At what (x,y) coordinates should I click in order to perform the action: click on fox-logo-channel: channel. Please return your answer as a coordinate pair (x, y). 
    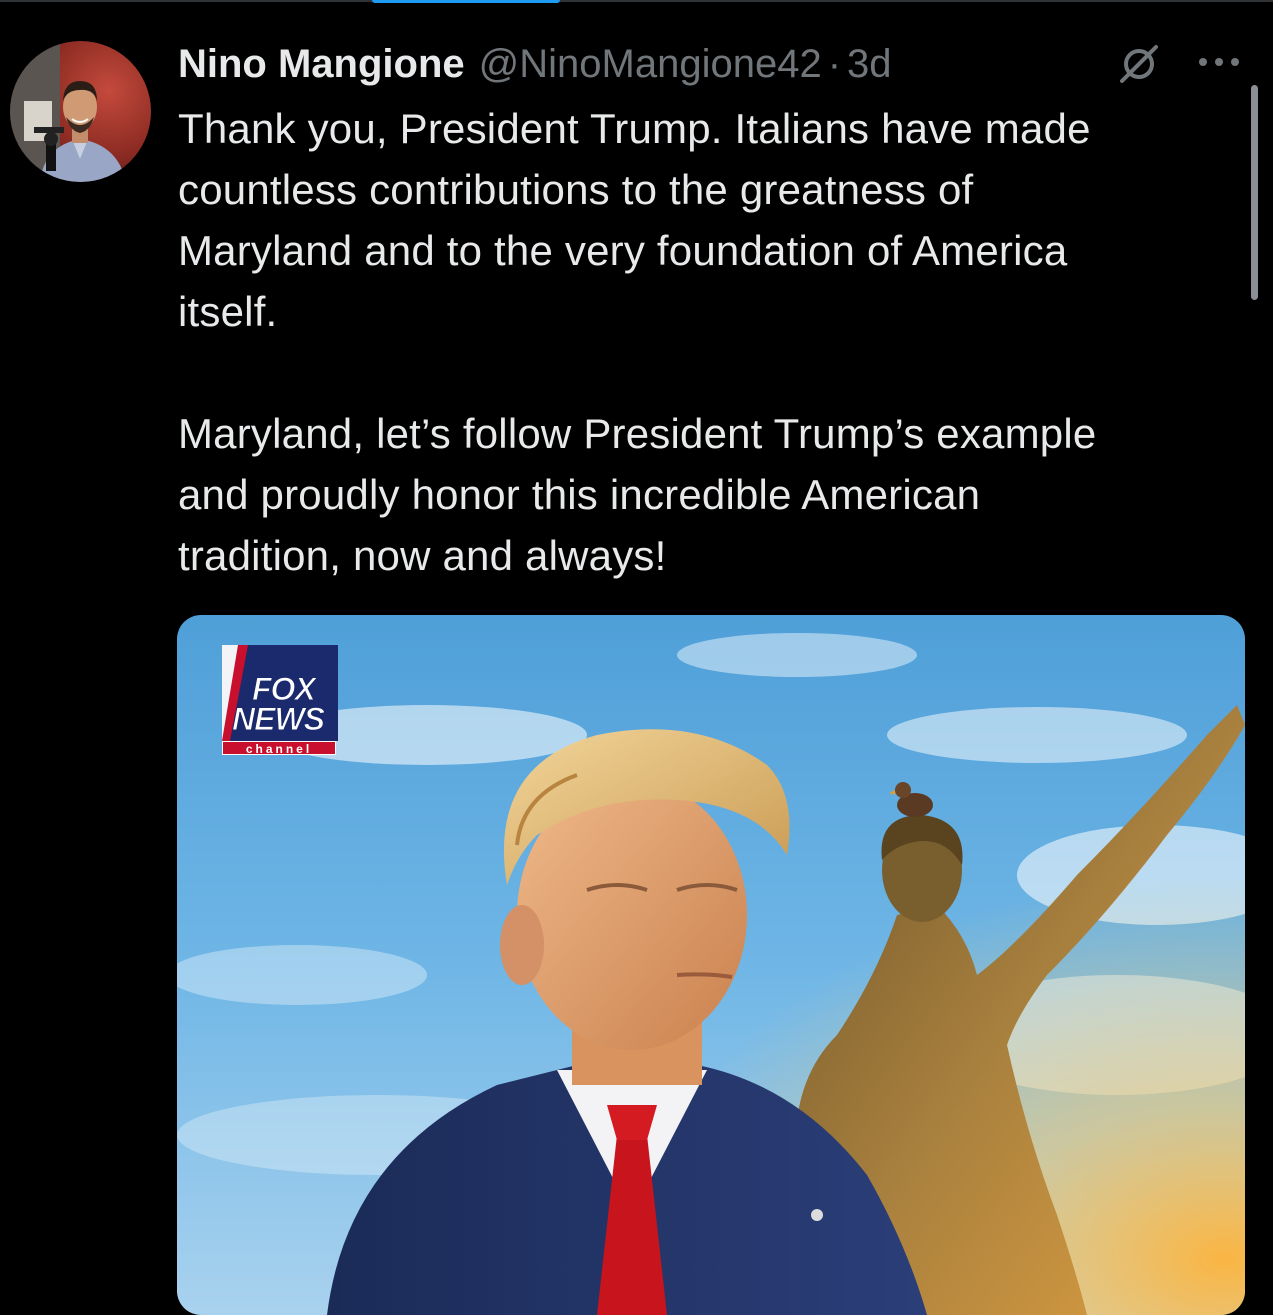
    Looking at the image, I should click on (279, 748).